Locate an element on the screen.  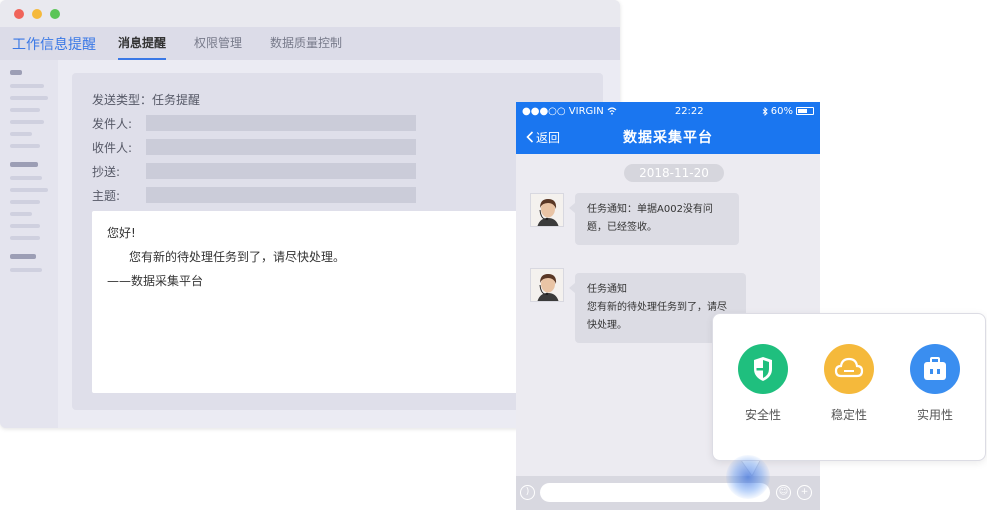
feature-panel: 安全性 稳定性 实用性 is located at coordinates (849, 387).